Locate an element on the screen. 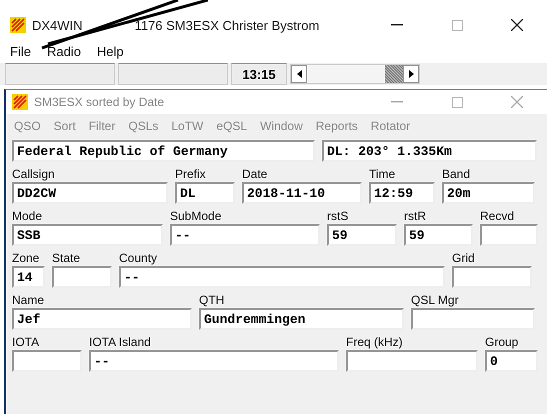 Image resolution: width=547 pixels, height=414 pixels. input-field: 14 is located at coordinates (28, 277).